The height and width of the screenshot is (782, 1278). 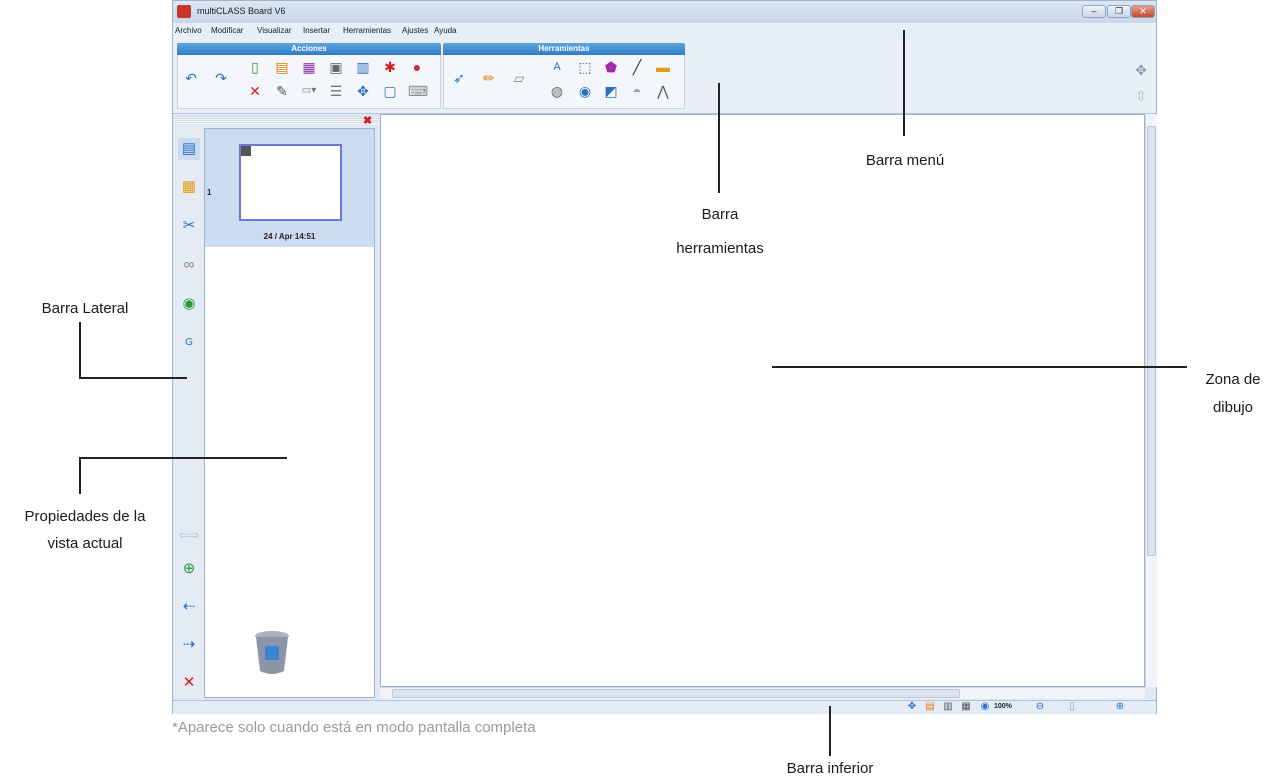 What do you see at coordinates (189, 304) in the screenshot?
I see `globe-icon: ◉` at bounding box center [189, 304].